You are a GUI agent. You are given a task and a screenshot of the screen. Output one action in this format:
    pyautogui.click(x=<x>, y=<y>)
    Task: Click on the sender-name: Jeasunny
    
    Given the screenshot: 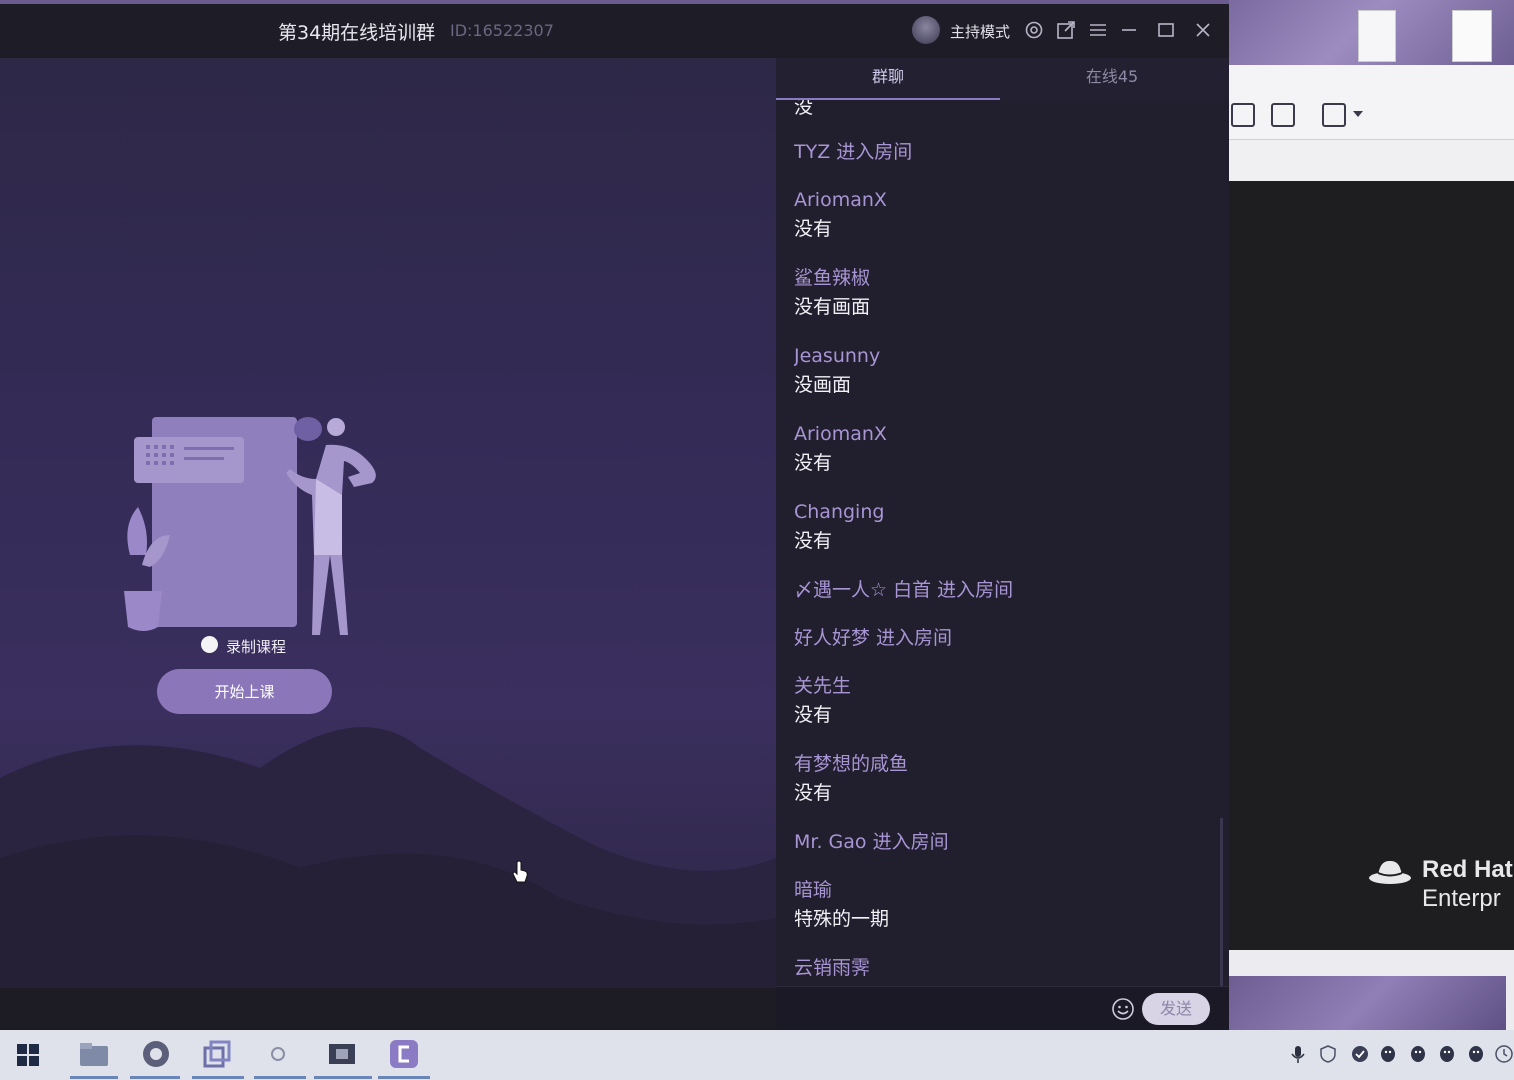 What is the action you would take?
    pyautogui.click(x=1004, y=356)
    